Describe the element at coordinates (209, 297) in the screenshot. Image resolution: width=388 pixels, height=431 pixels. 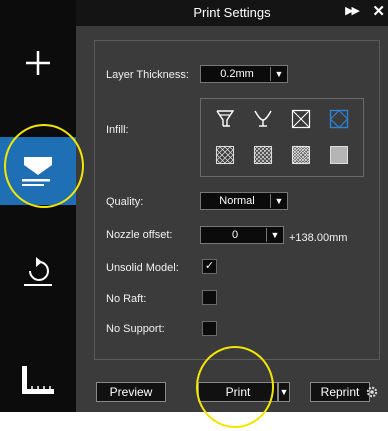
I see `no-raft-checkbox` at that location.